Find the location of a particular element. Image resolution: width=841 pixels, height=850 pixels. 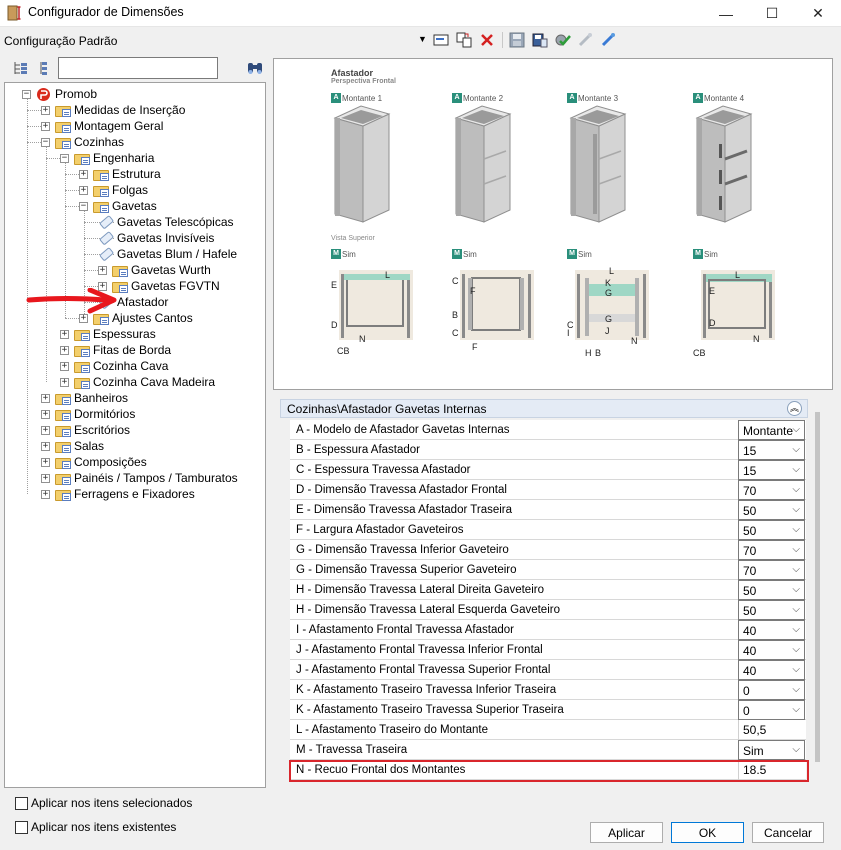

export-icon is located at coordinates (586, 40).